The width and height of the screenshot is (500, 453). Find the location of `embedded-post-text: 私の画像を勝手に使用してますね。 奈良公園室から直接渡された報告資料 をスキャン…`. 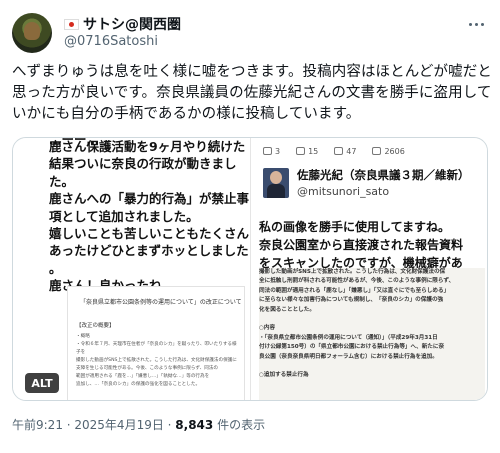

embedded-post-text: 私の画像を勝手に使用してますね。 奈良公園室から直接渡された報告資料 をスキャン… is located at coordinates (373, 245).